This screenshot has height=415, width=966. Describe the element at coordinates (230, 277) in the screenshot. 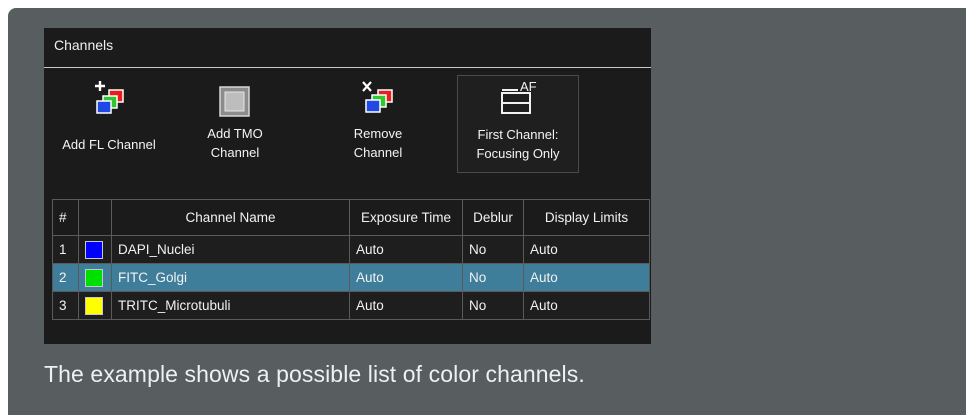

I see `channel-name-cell: FITC_Golgi` at that location.